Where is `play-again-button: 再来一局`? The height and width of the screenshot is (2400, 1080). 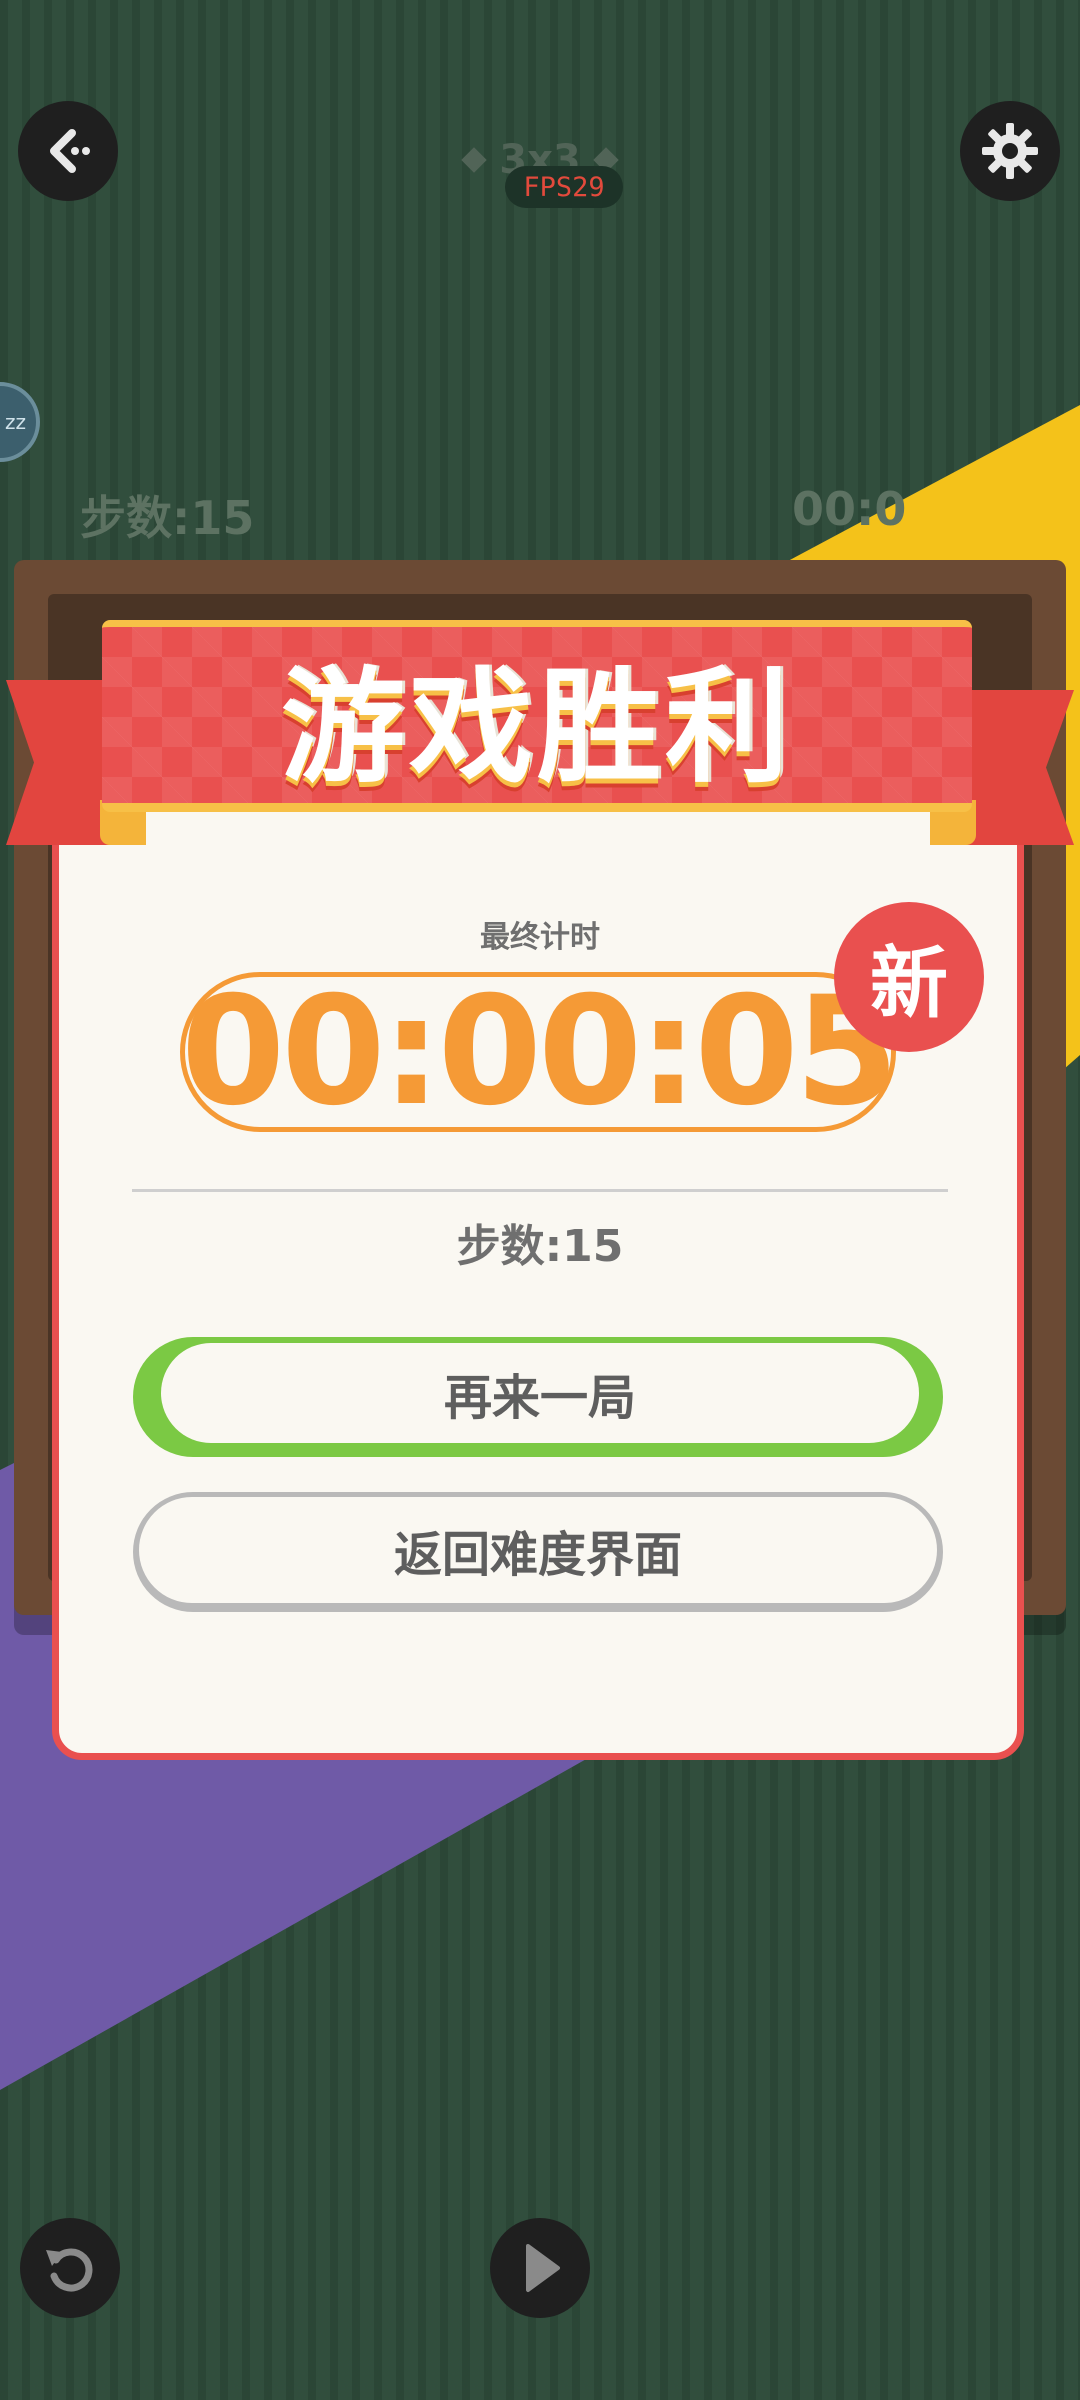
play-again-button: 再来一局 is located at coordinates (538, 1397).